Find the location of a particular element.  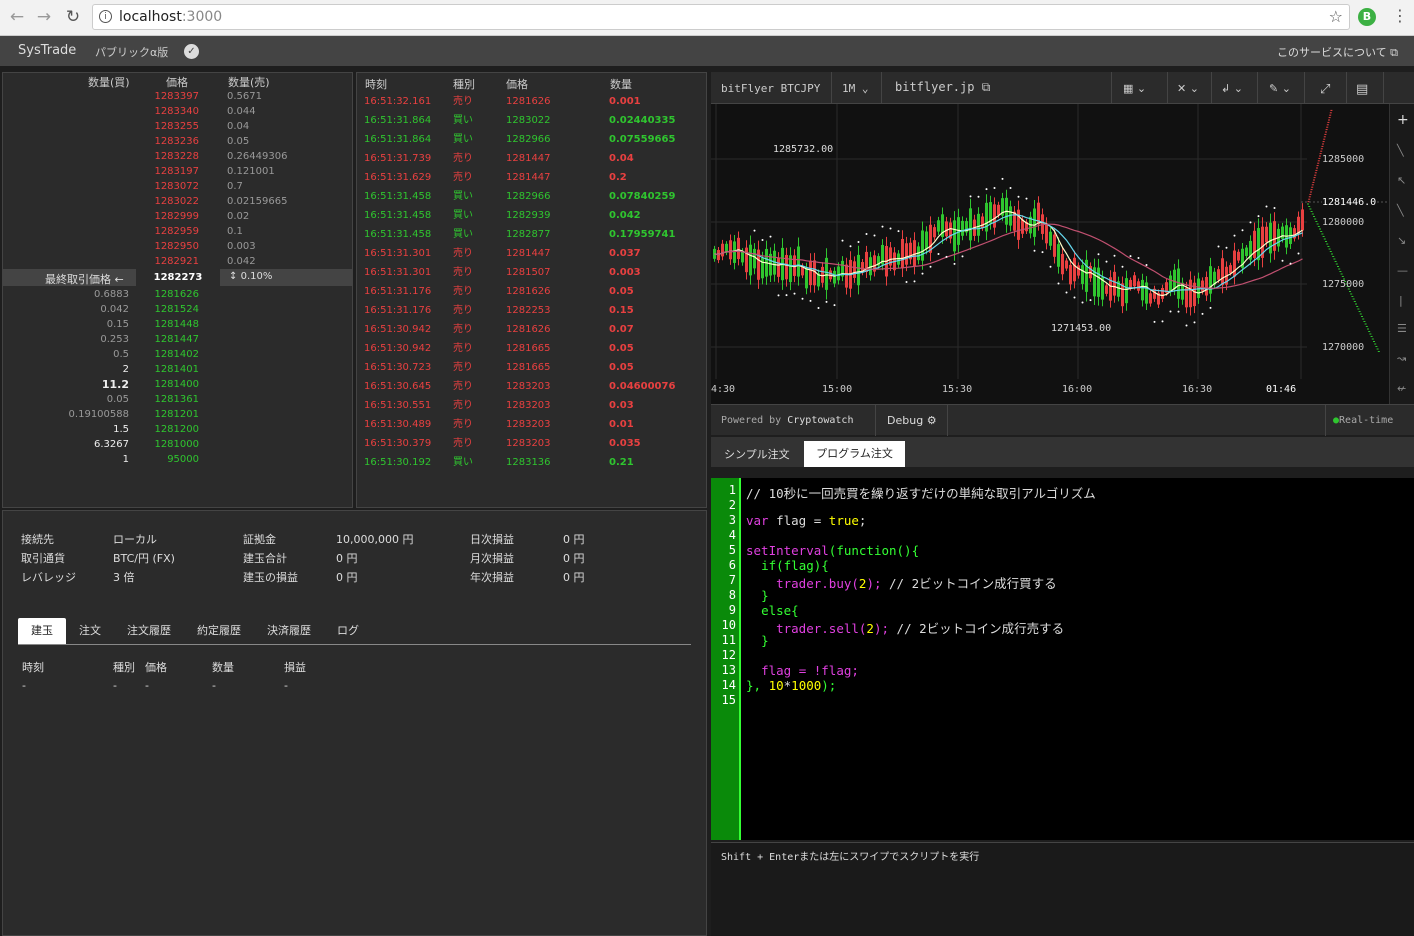

trade-price: 1282939 is located at coordinates (528, 215).